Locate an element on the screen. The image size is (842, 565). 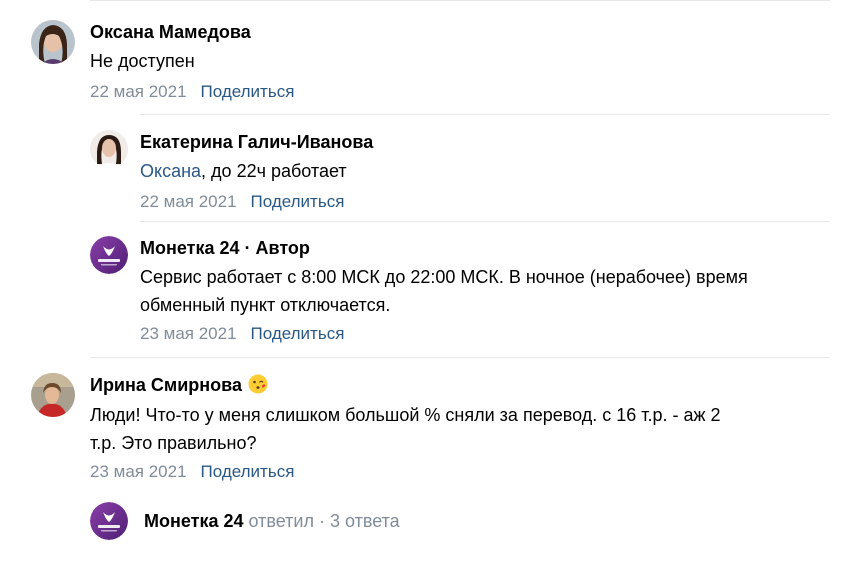
replies-summary-action: ответил is located at coordinates (281, 521).